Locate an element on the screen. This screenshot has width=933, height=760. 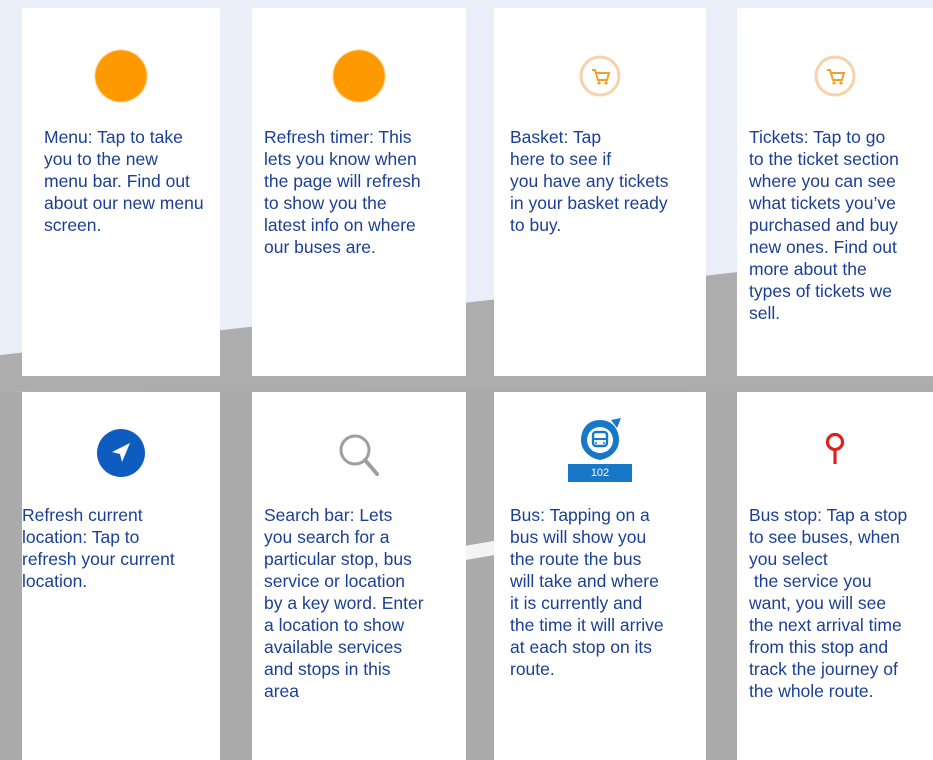
bus-number-label: 102 is located at coordinates (600, 473).